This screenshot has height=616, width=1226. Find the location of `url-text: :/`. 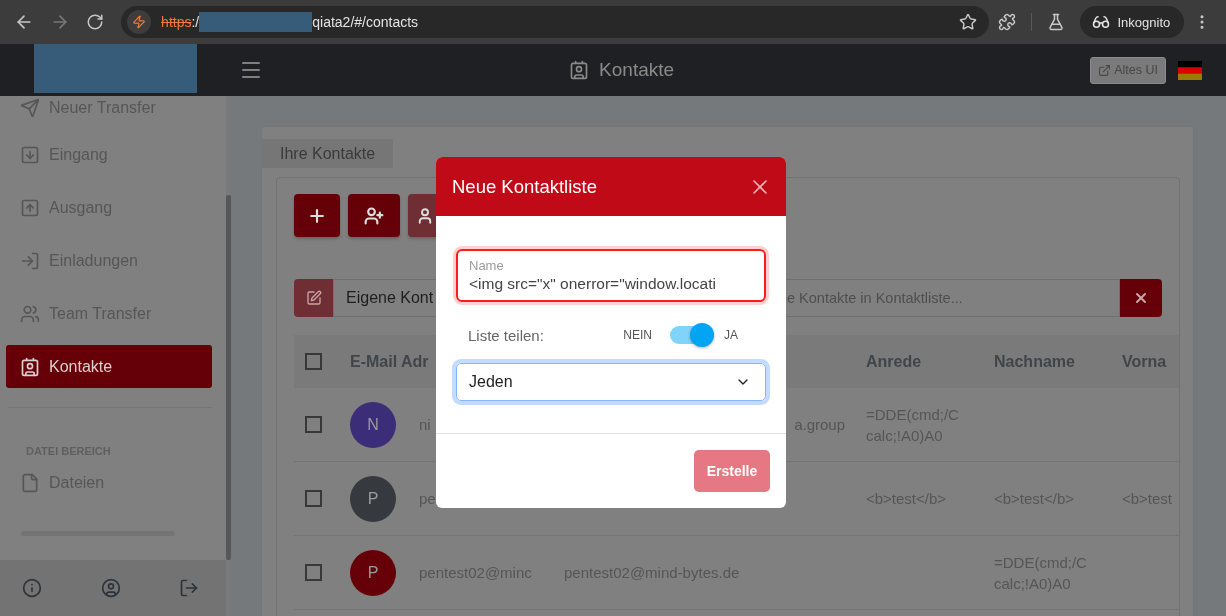

url-text: :/ is located at coordinates (195, 22).